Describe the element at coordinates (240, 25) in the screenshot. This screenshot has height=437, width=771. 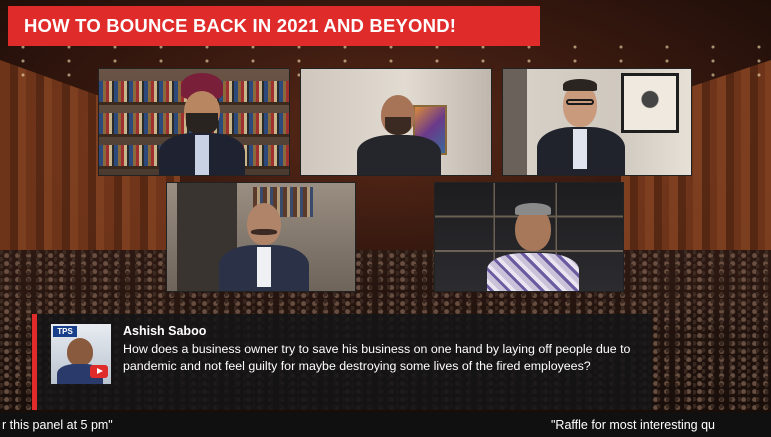
I see `broadcast-title: HOW TO BOUNCE BACK IN 2021 AND BEYOND!` at that location.